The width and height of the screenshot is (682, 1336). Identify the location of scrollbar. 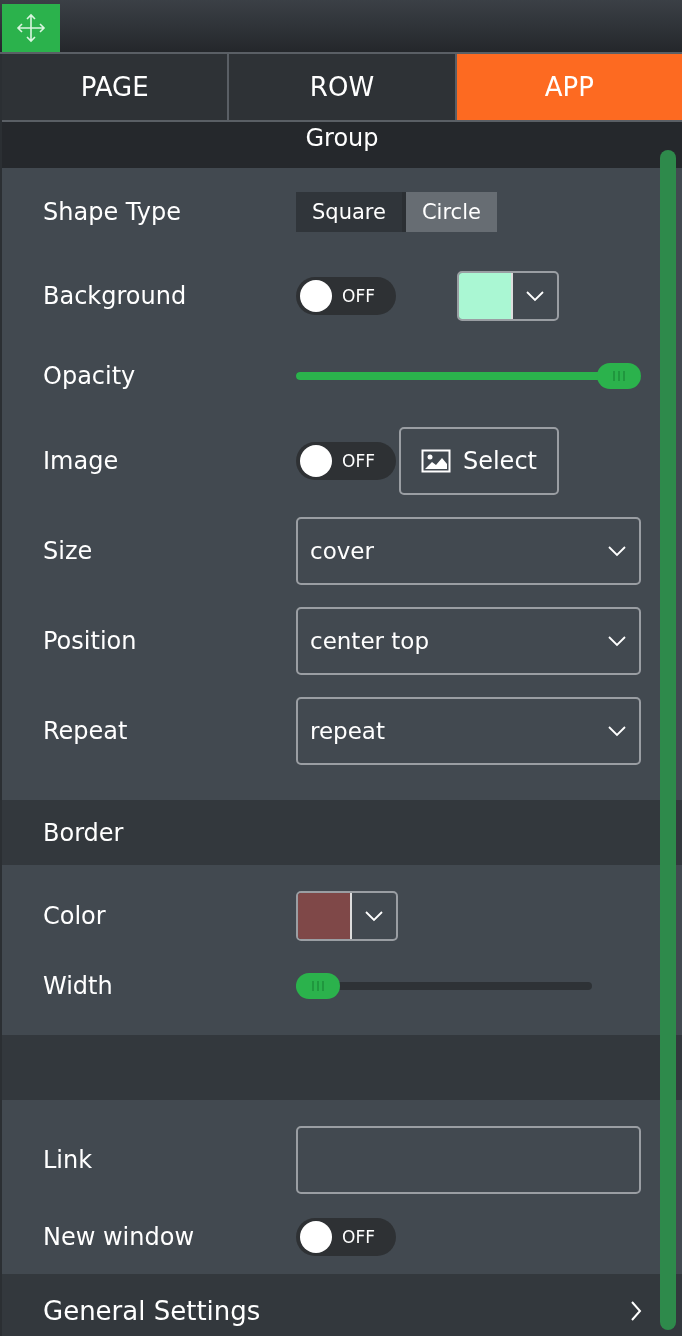
(668, 740).